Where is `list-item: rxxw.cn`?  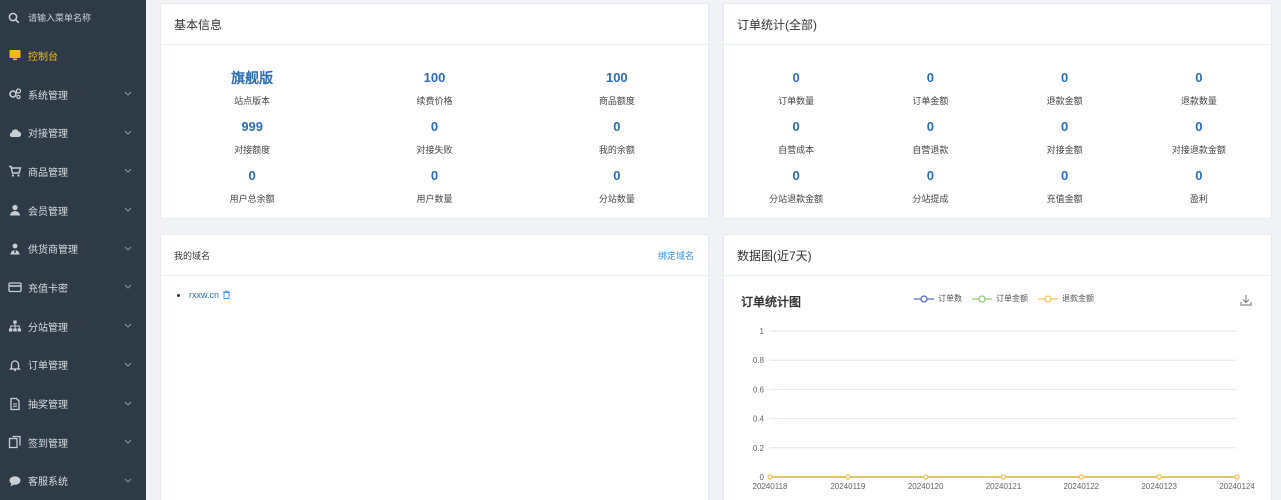 list-item: rxxw.cn is located at coordinates (448, 295).